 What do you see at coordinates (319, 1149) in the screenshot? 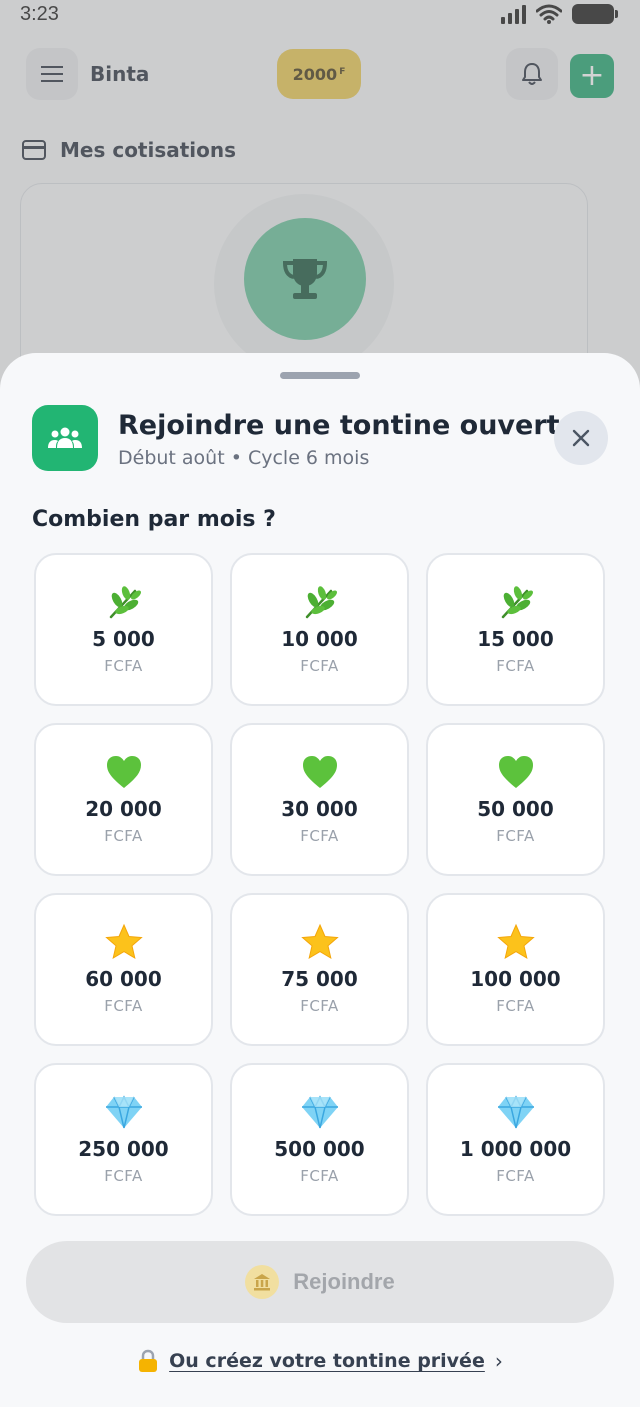
I see `amount-value: 500 000` at bounding box center [319, 1149].